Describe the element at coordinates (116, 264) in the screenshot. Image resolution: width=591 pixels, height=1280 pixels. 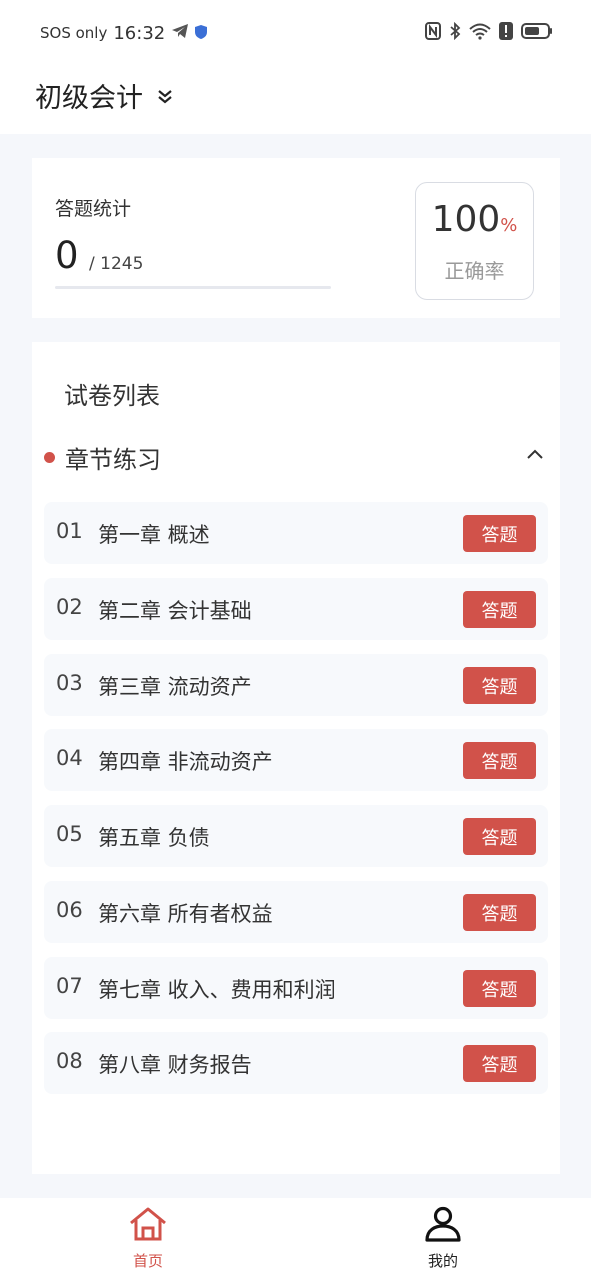
I see `total-count: / 1245` at that location.